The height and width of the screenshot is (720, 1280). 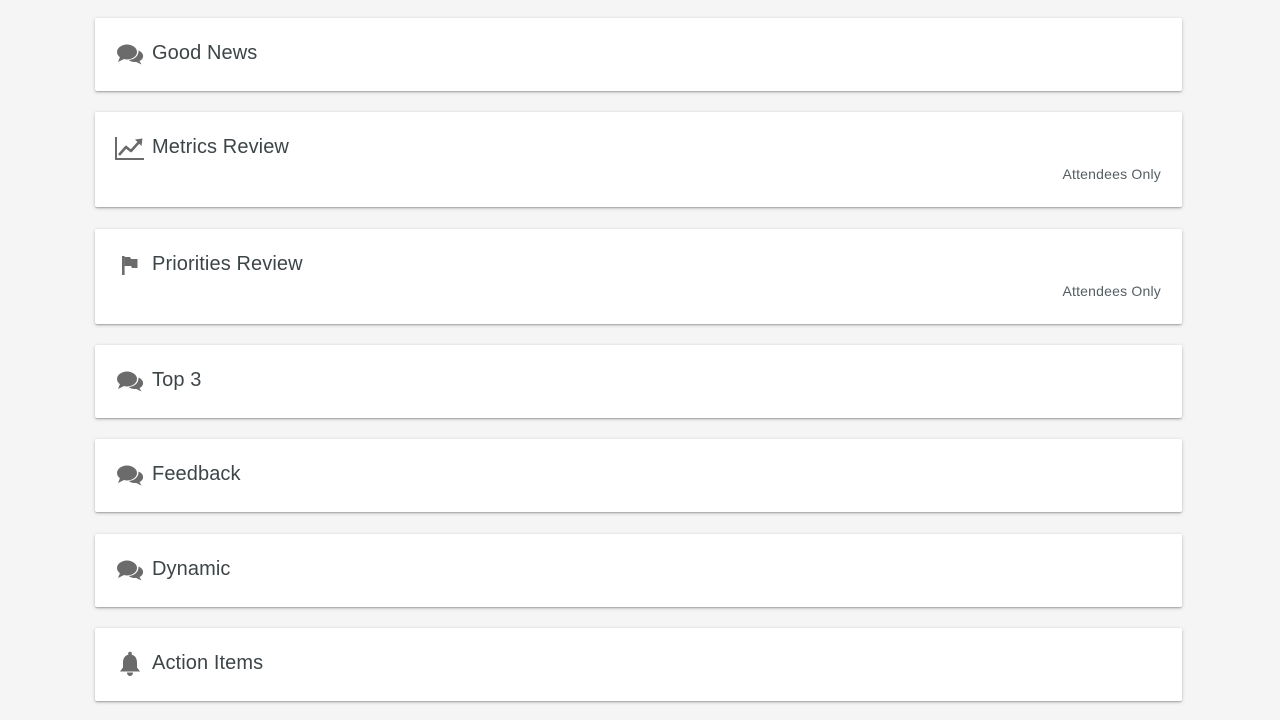 I want to click on agenda-item-title: Good News, so click(x=205, y=53).